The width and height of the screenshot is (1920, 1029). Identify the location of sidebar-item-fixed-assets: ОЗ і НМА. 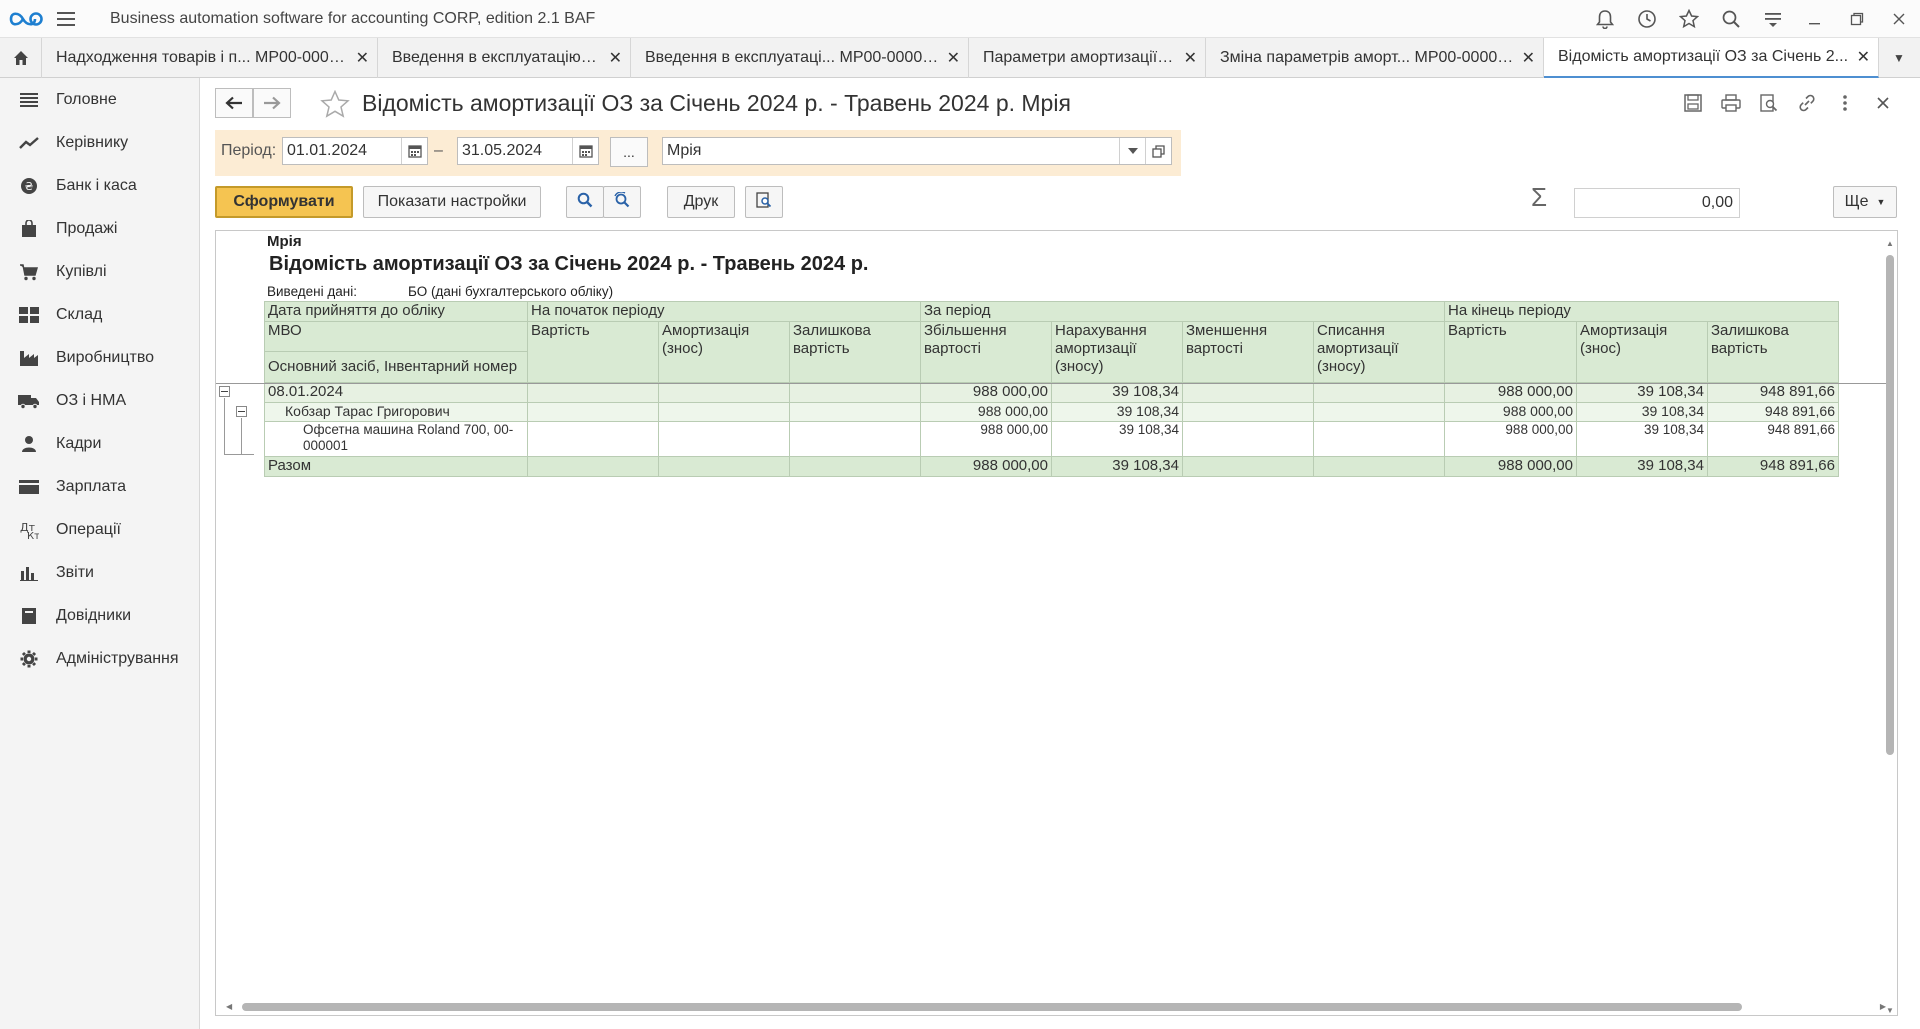
(99, 400).